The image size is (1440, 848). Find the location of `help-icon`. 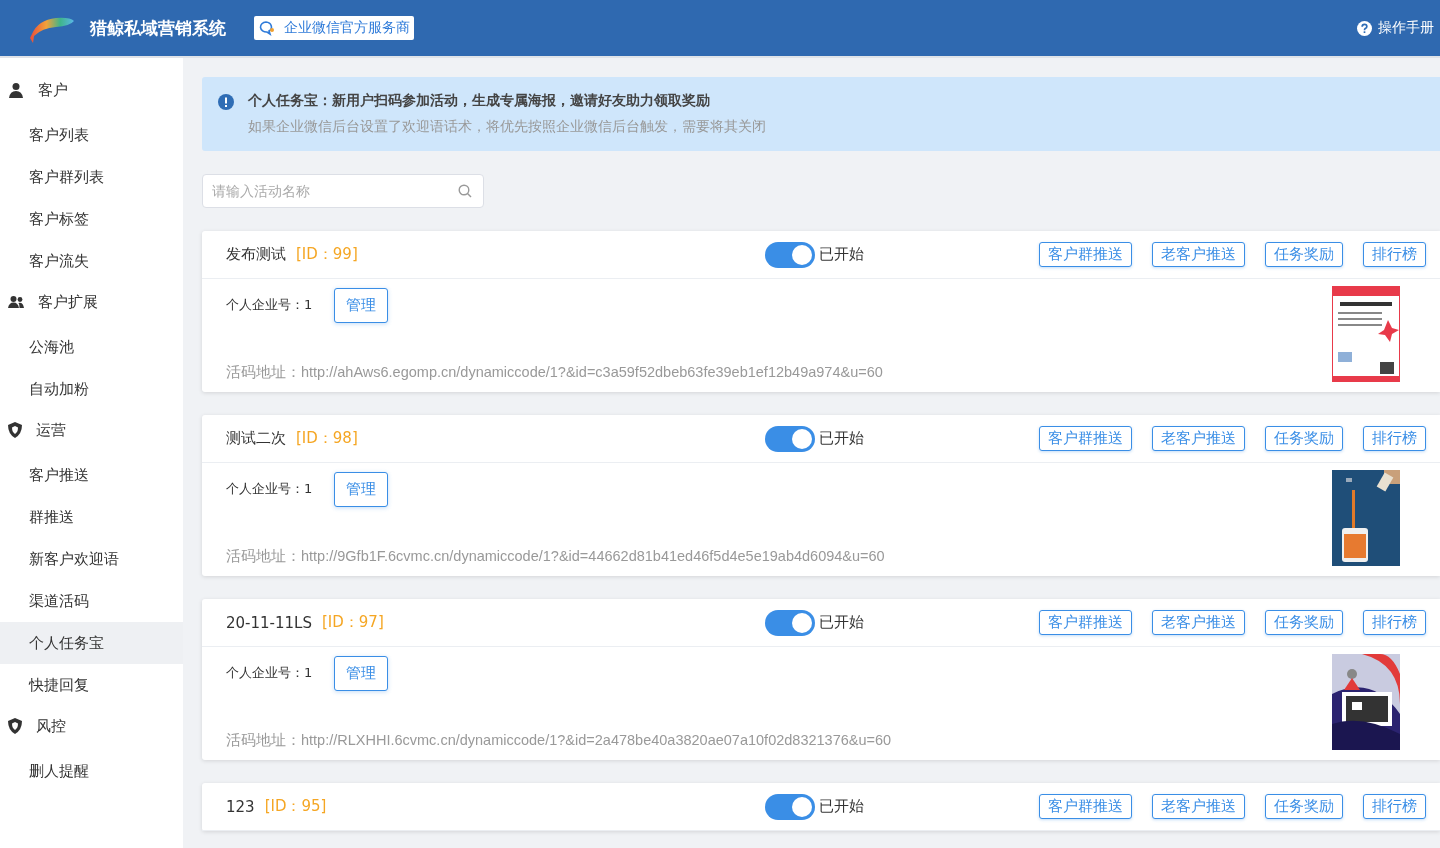

help-icon is located at coordinates (1364, 28).